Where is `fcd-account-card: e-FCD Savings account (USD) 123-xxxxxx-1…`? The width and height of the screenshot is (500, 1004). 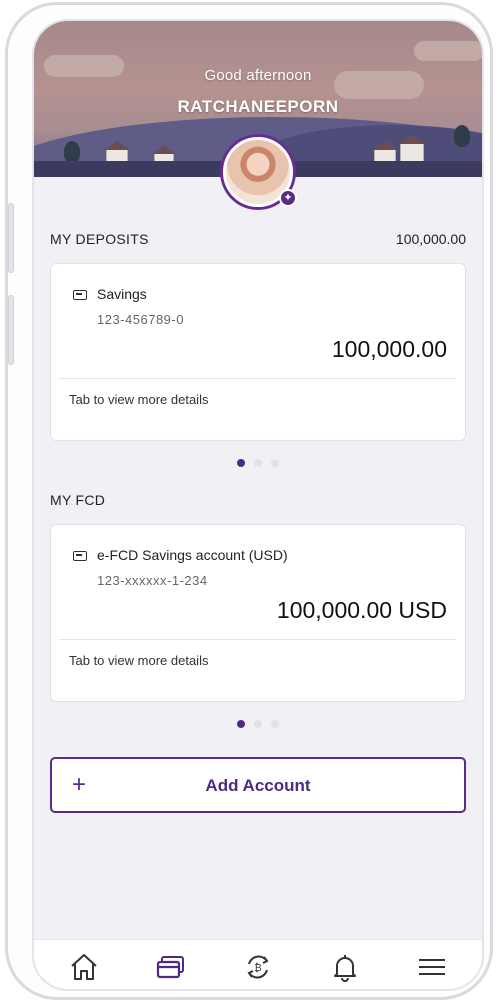
fcd-account-card: e-FCD Savings account (USD) 123-xxxxxx-1… is located at coordinates (258, 613).